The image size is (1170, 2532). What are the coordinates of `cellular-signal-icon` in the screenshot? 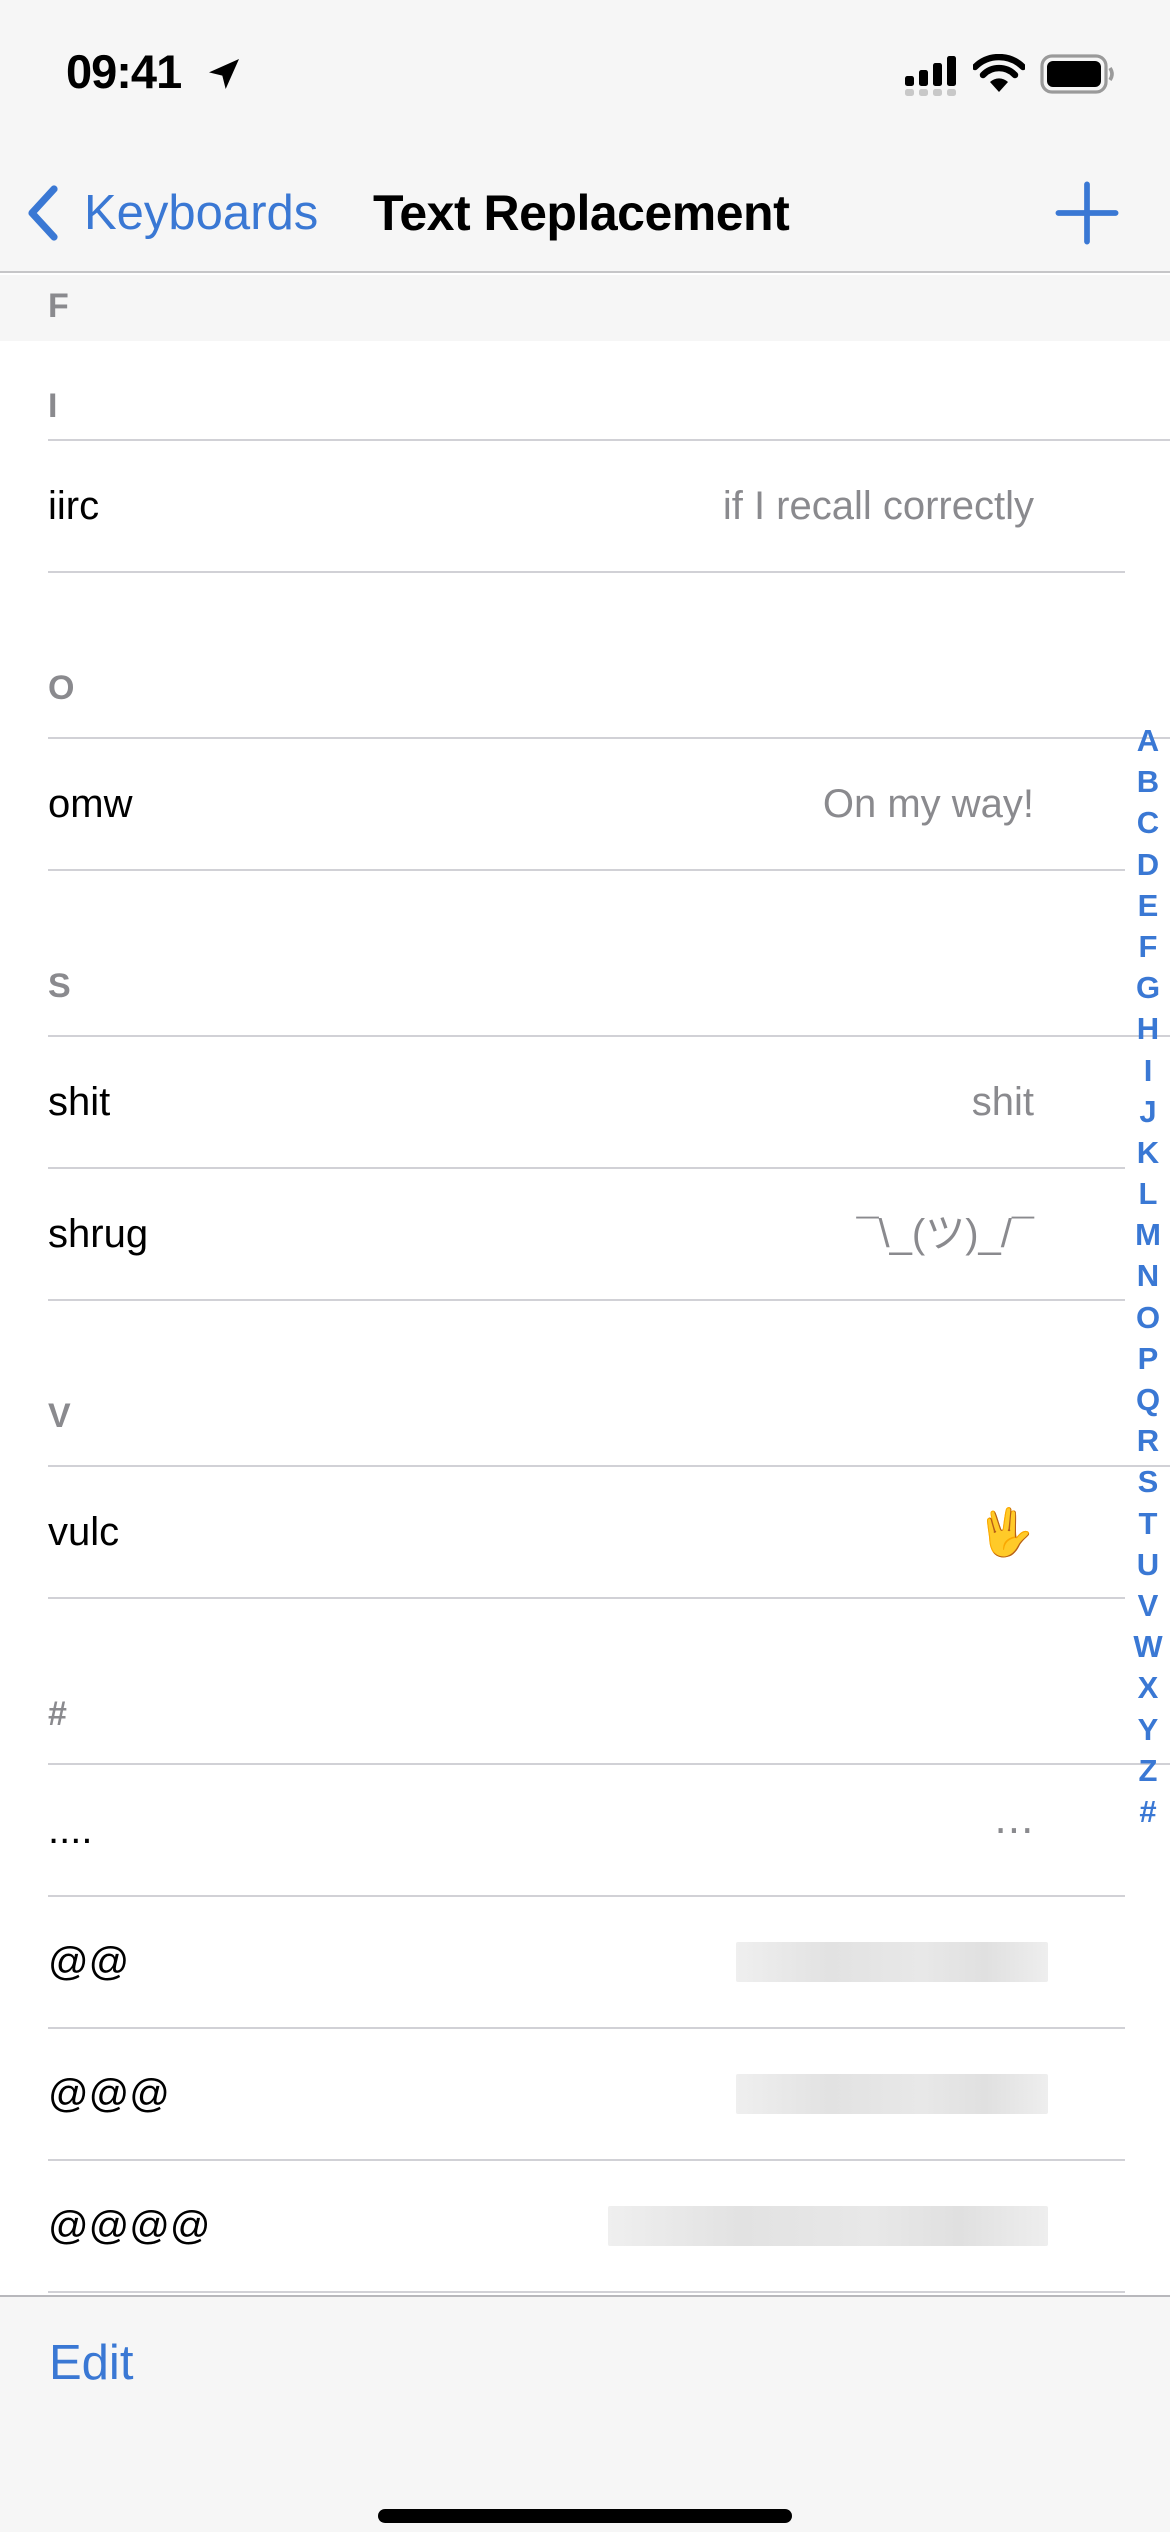 It's located at (930, 76).